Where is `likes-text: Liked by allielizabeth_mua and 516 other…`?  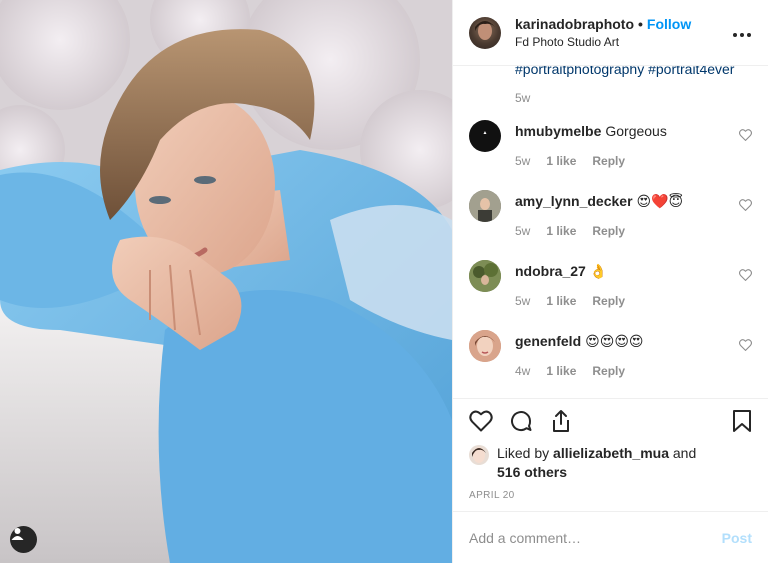
likes-text: Liked by allielizabeth_mua and 516 other… is located at coordinates (596, 463).